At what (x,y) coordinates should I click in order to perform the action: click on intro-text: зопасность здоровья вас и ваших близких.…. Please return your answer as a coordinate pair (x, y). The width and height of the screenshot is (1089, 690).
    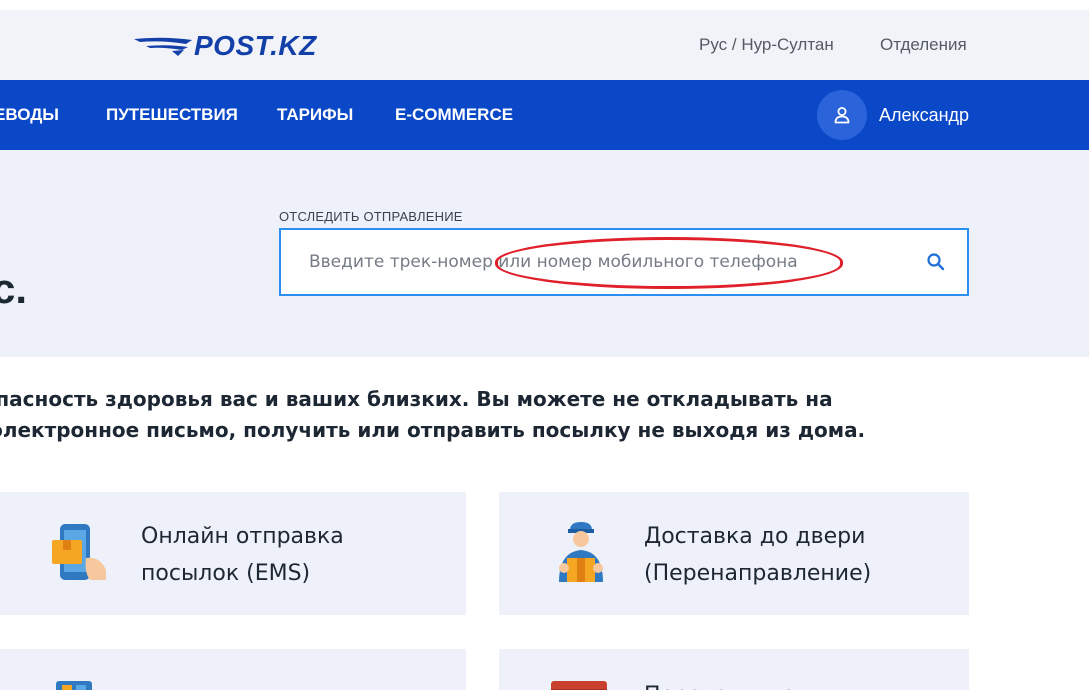
    Looking at the image, I should click on (465, 415).